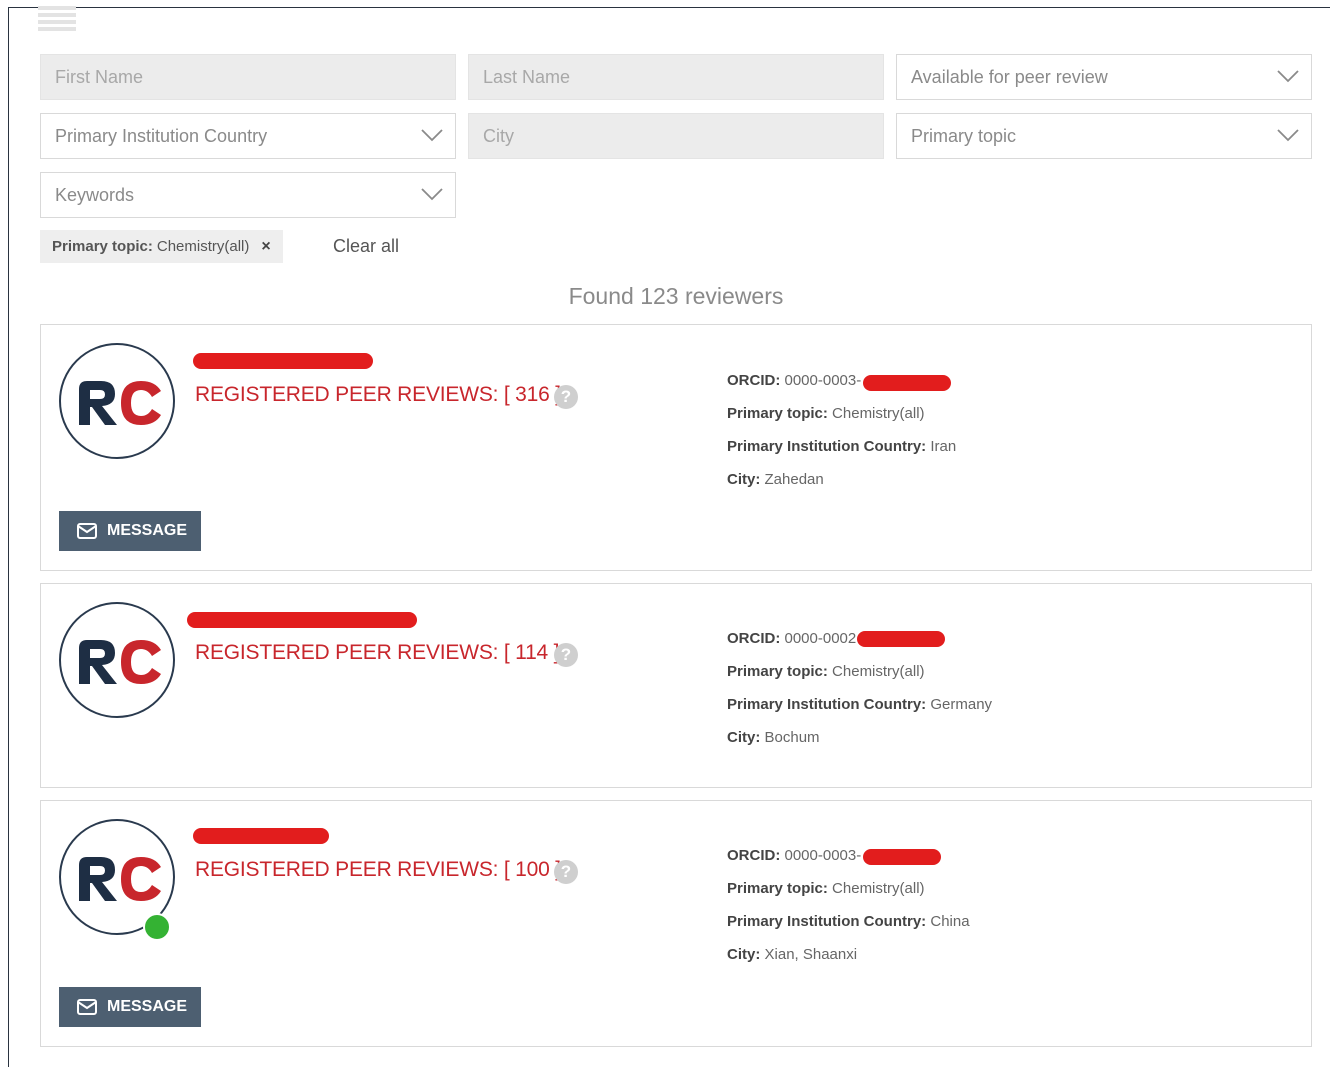 Image resolution: width=1330 pixels, height=1067 pixels. What do you see at coordinates (527, 76) in the screenshot?
I see `last-name-placeholder: Last Name` at bounding box center [527, 76].